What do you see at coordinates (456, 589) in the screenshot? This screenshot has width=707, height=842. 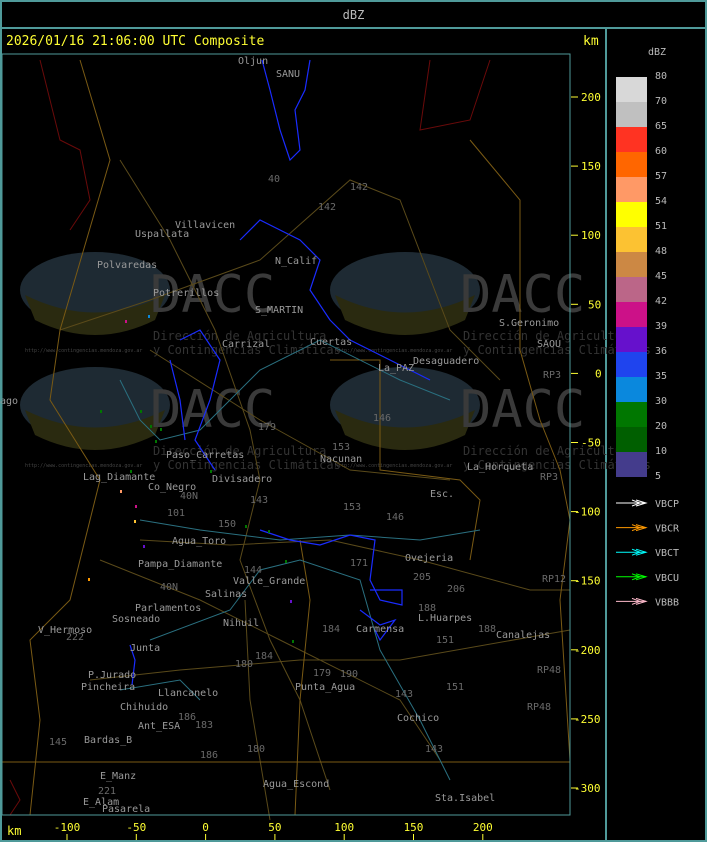 I see `route-number: 206` at bounding box center [456, 589].